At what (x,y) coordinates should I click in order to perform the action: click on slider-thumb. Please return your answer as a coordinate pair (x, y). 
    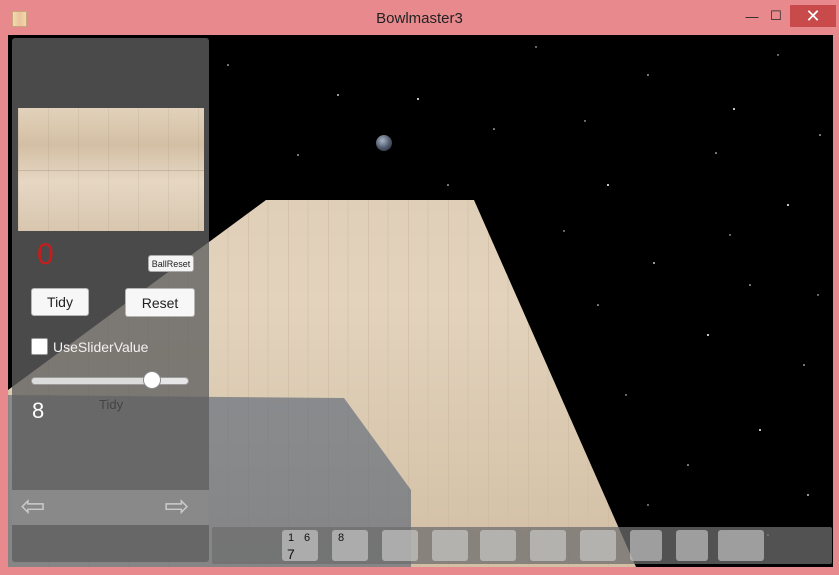
    Looking at the image, I should click on (152, 380).